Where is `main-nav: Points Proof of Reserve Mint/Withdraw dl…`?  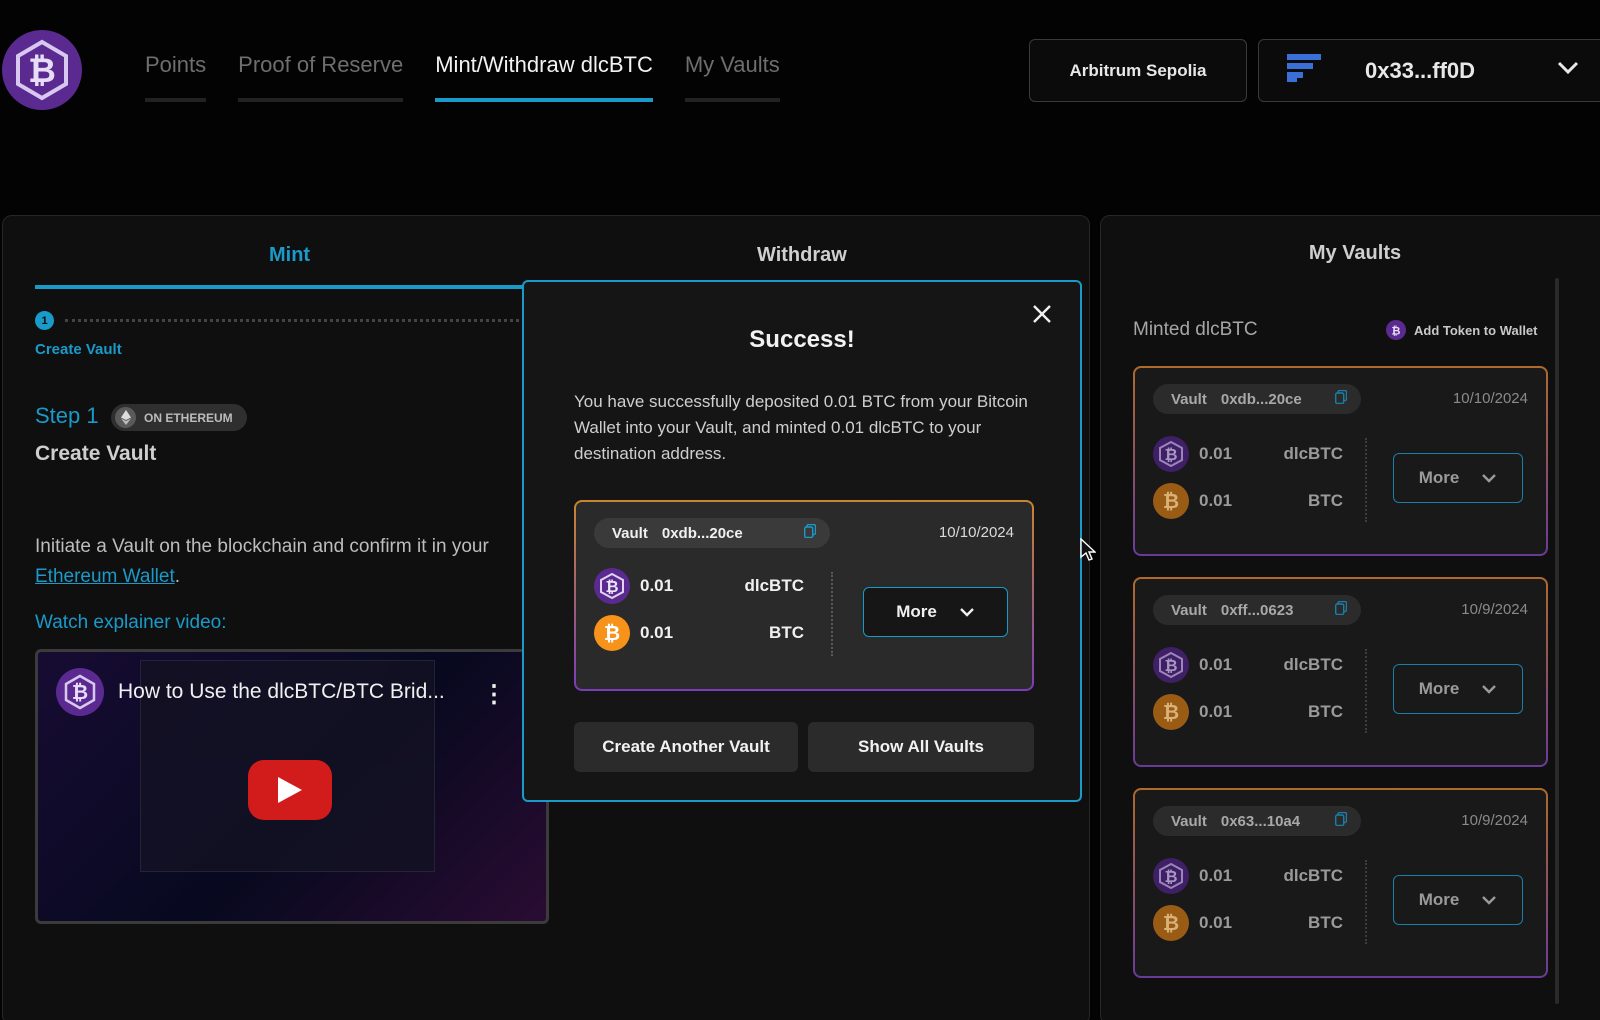
main-nav: Points Proof of Reserve Mint/Withdraw dl… is located at coordinates (462, 77).